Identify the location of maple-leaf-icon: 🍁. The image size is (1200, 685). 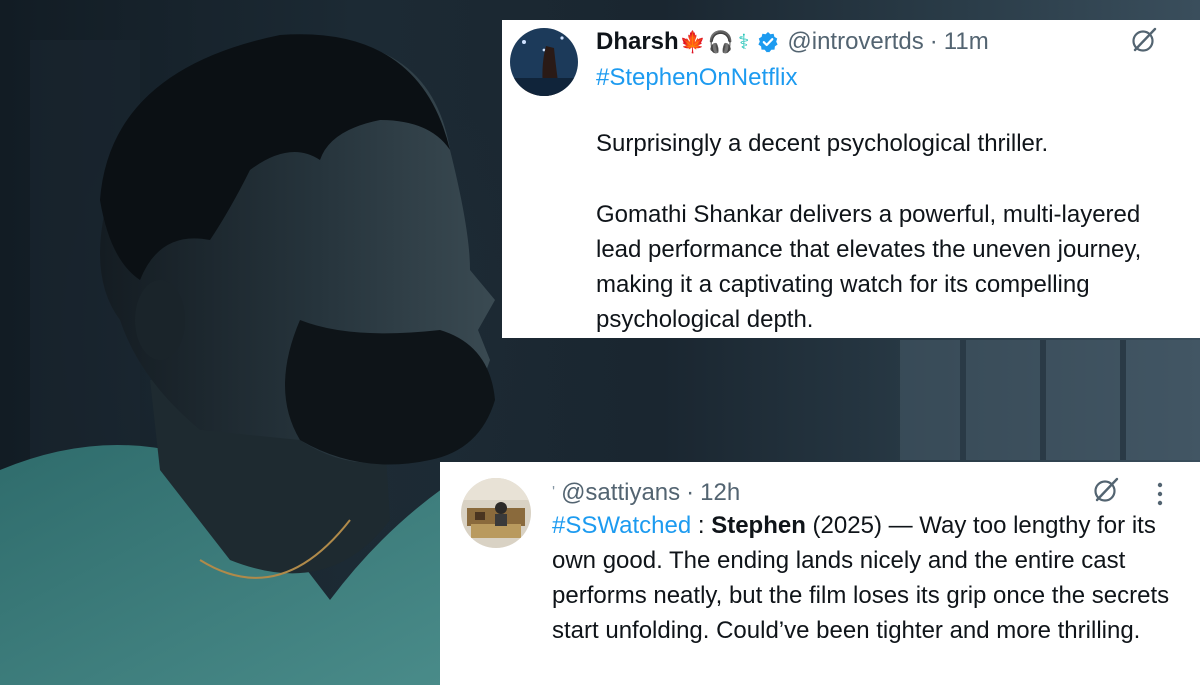
(692, 42).